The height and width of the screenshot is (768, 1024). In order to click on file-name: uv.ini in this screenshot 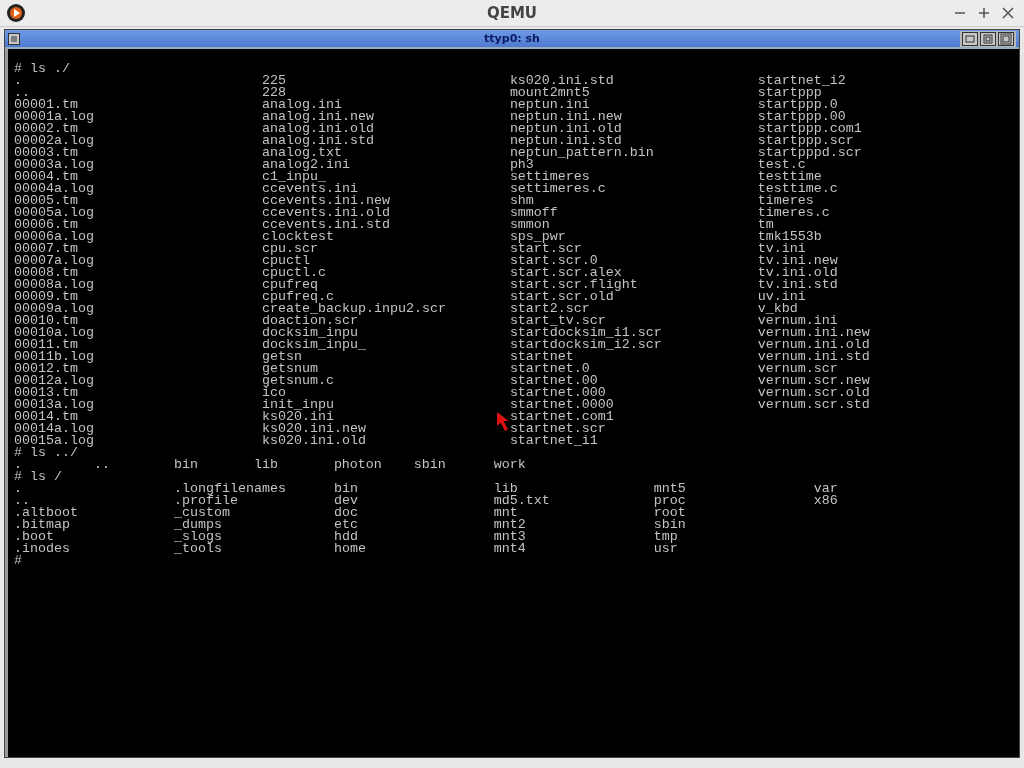, I will do `click(781, 297)`.